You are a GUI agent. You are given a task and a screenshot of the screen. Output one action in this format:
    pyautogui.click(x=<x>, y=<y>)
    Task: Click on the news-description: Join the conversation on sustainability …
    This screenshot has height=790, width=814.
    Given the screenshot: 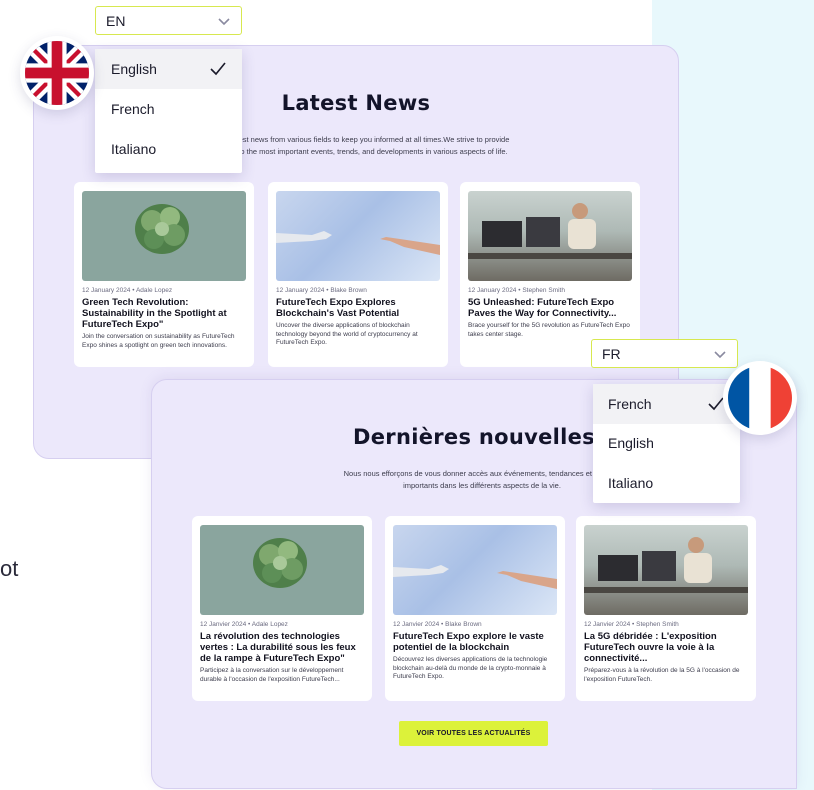 What is the action you would take?
    pyautogui.click(x=158, y=341)
    